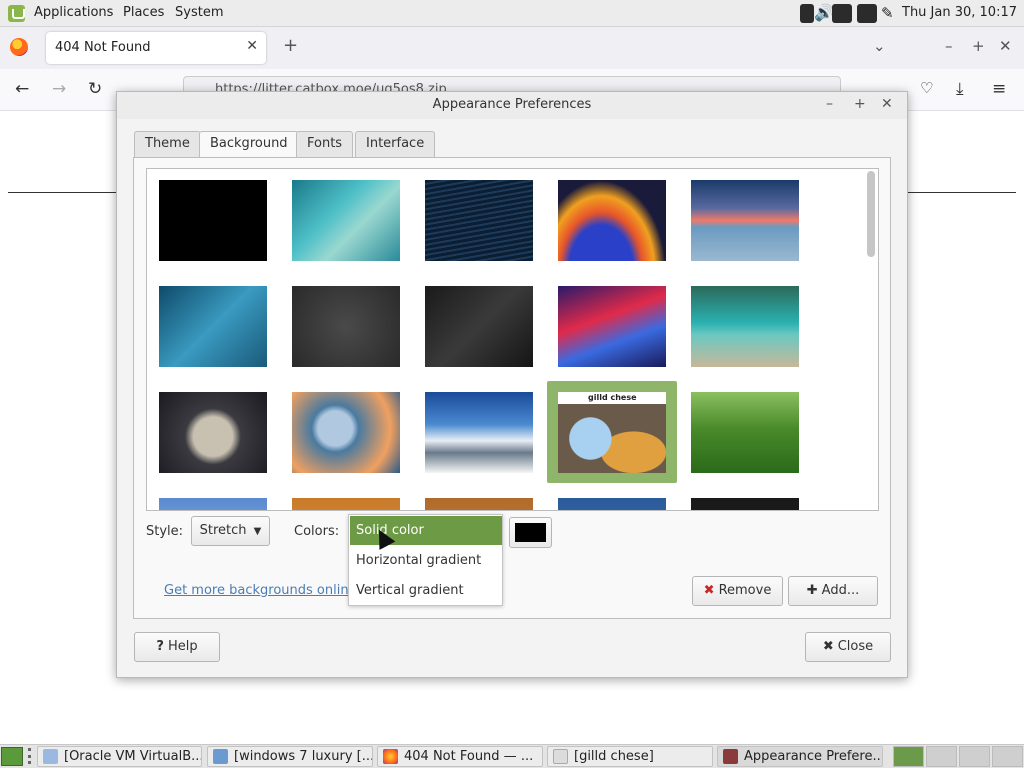  Describe the element at coordinates (426, 590) in the screenshot. I see `menu-item-vertical-gradient: Vertical gradient` at that location.